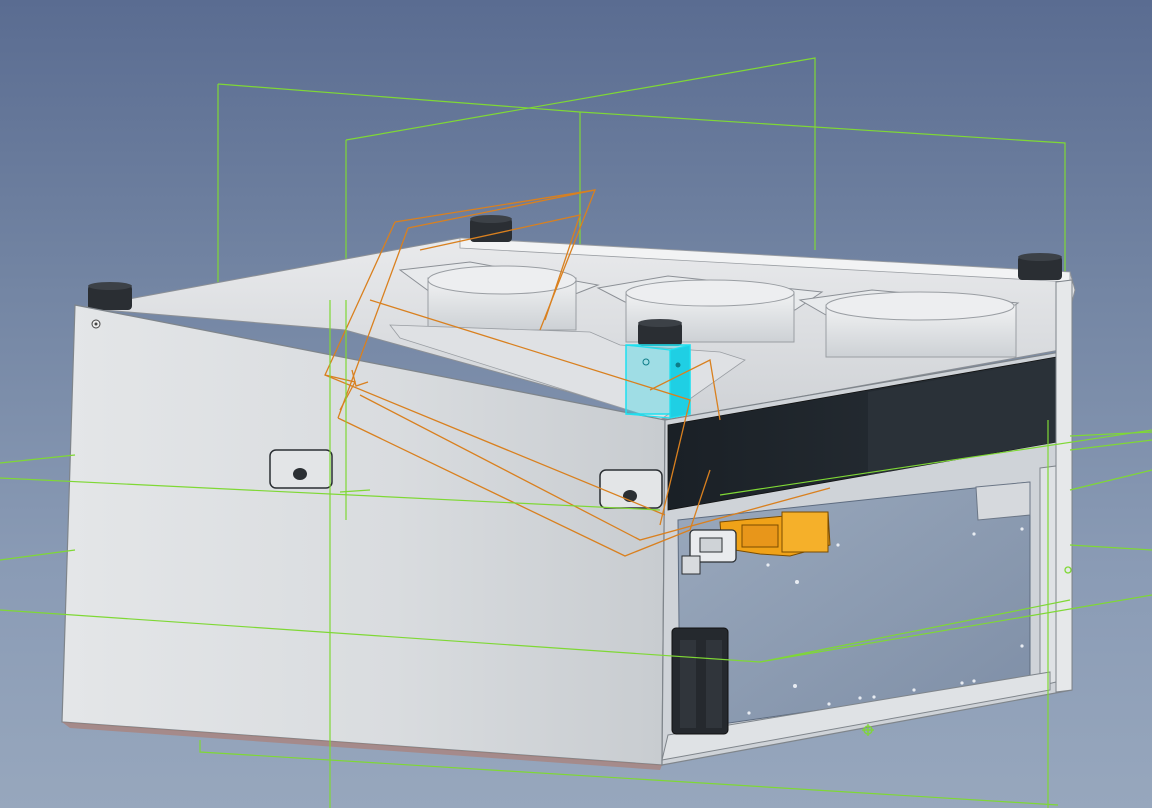 The height and width of the screenshot is (808, 1152). What do you see at coordinates (700, 681) in the screenshot?
I see `battery-block` at bounding box center [700, 681].